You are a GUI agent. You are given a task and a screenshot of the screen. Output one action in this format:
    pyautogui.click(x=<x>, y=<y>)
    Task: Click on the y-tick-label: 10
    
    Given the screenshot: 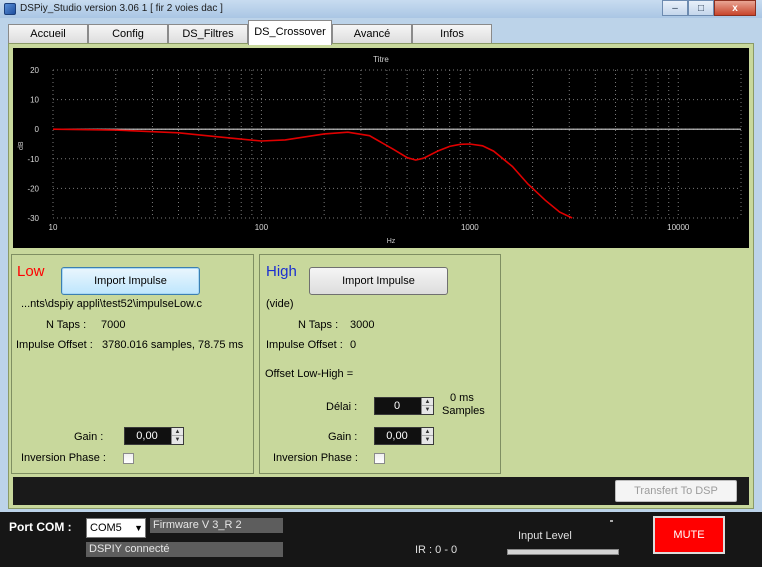 What is the action you would take?
    pyautogui.click(x=34, y=100)
    